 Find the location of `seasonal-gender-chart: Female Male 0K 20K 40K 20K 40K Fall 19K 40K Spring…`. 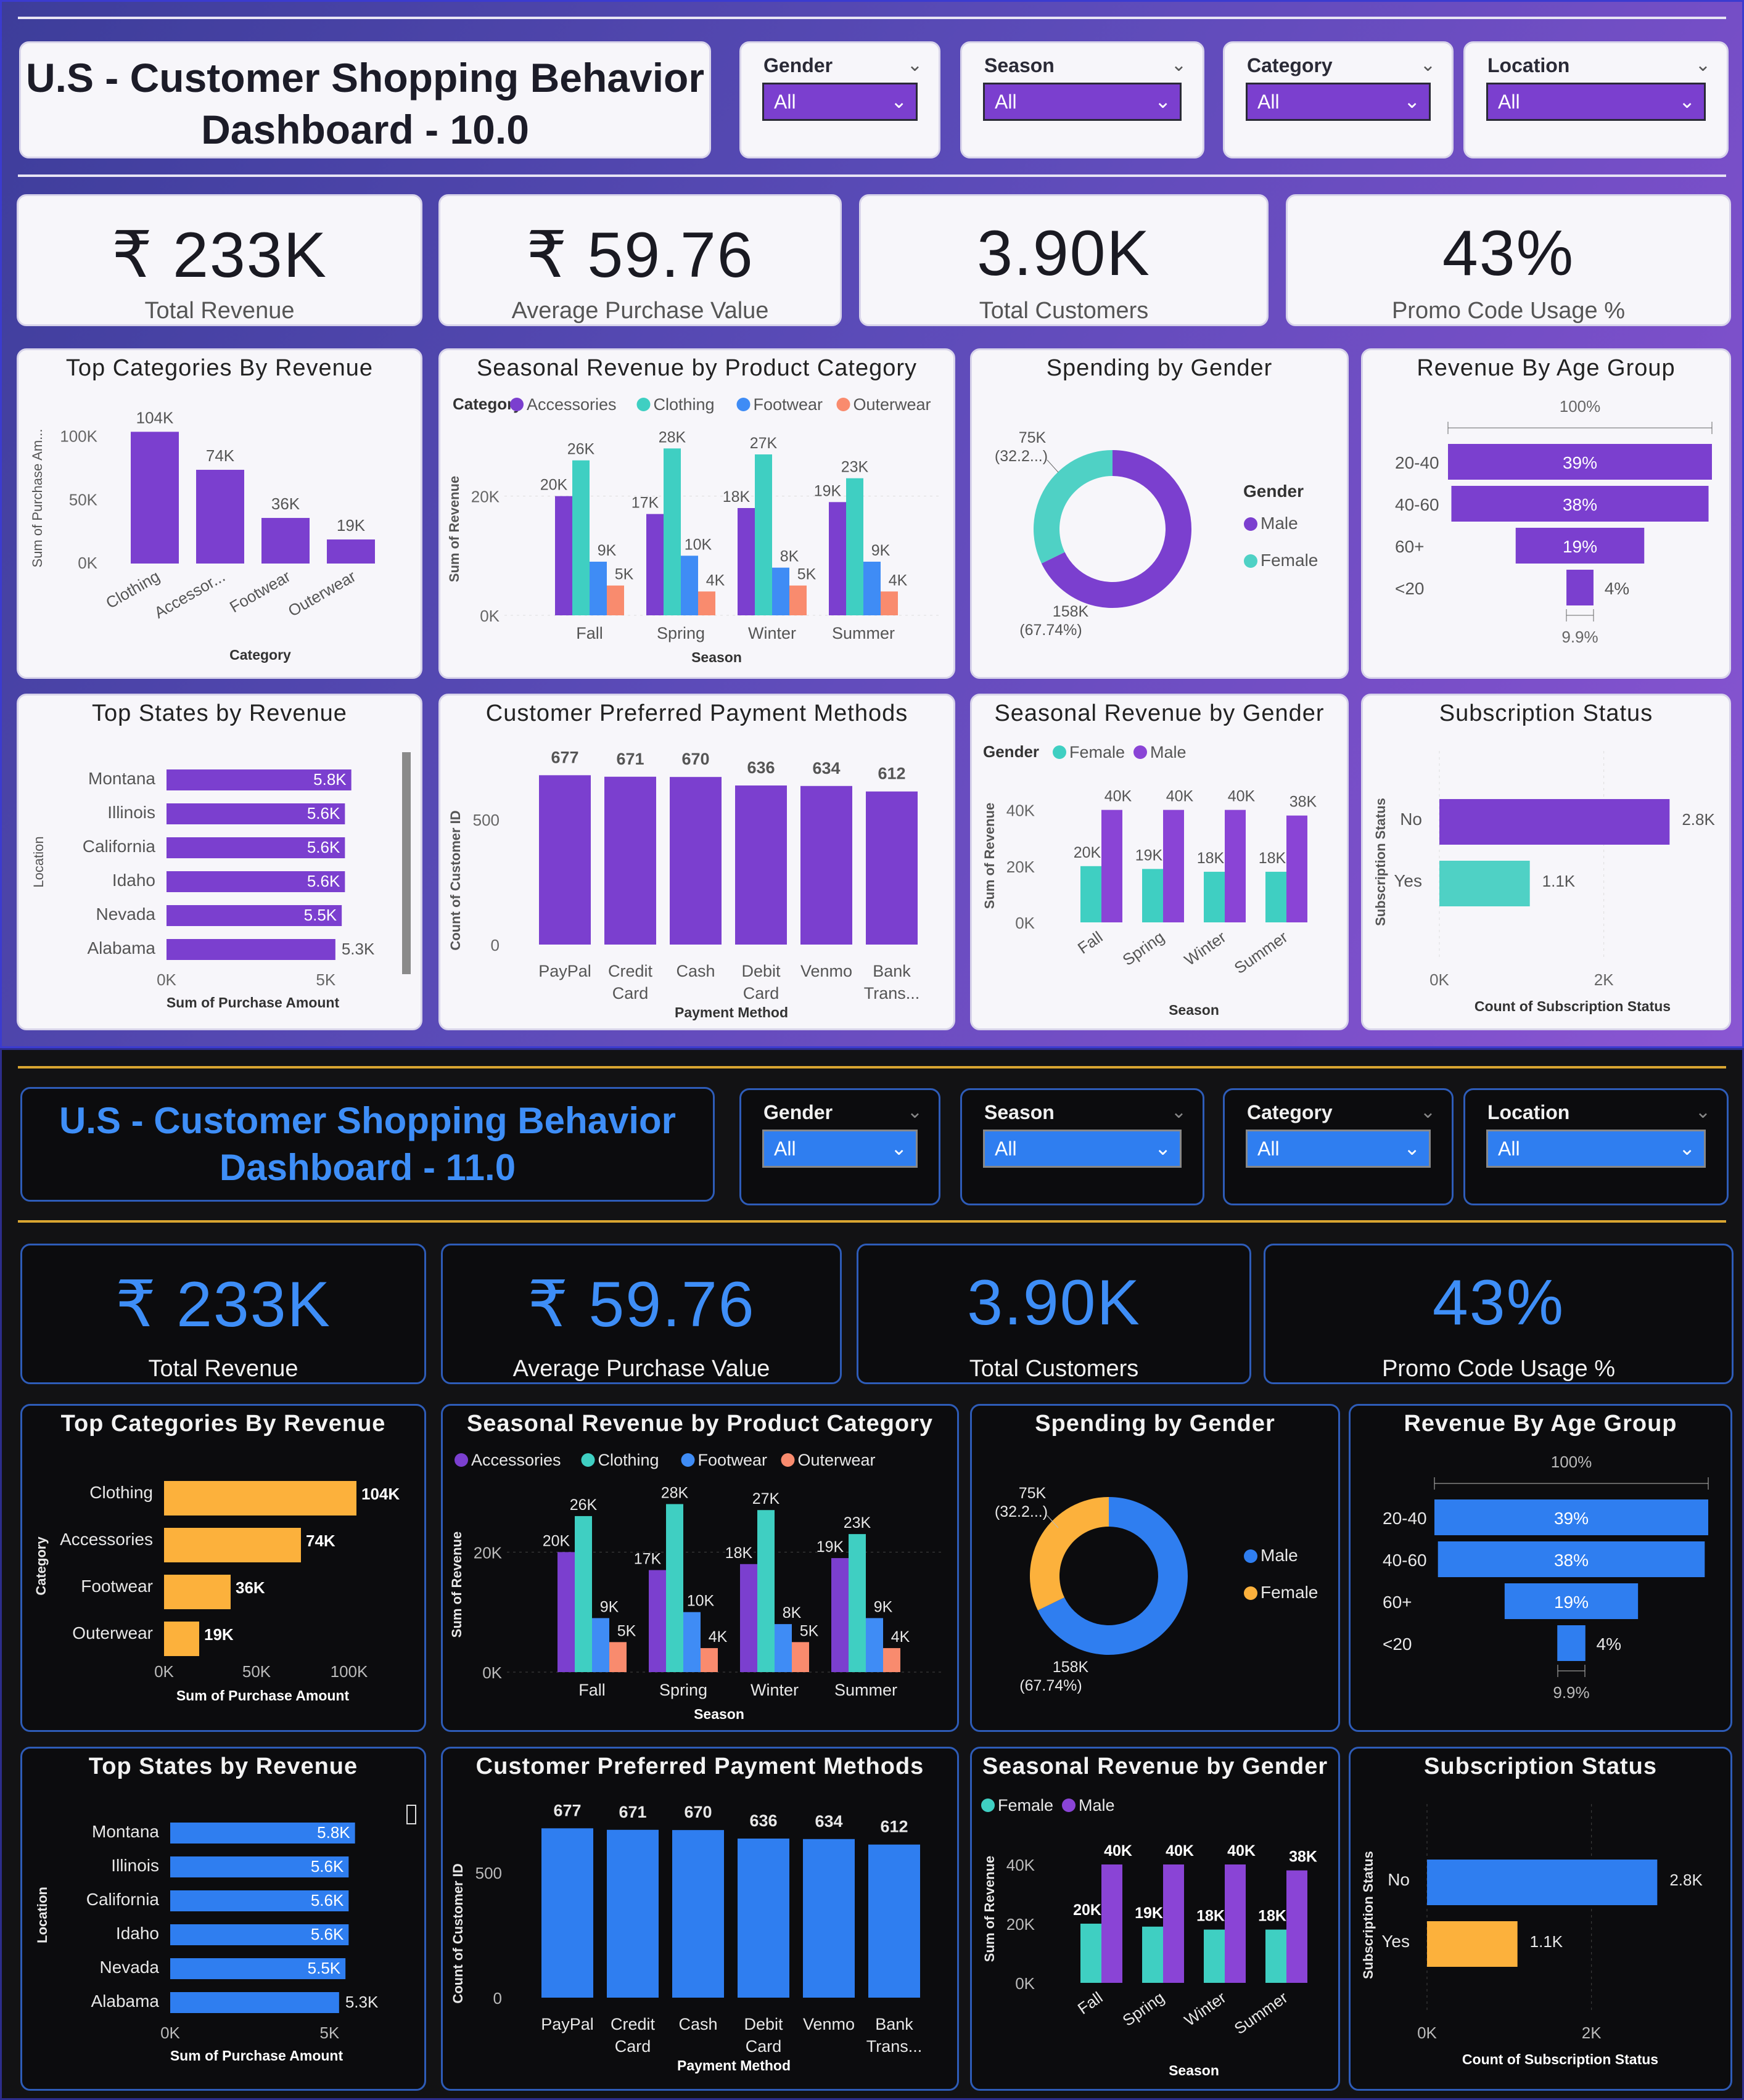

seasonal-gender-chart: Female Male 0K 20K 40K 20K 40K Fall 19K 40K Spring… is located at coordinates (1149, 1937).